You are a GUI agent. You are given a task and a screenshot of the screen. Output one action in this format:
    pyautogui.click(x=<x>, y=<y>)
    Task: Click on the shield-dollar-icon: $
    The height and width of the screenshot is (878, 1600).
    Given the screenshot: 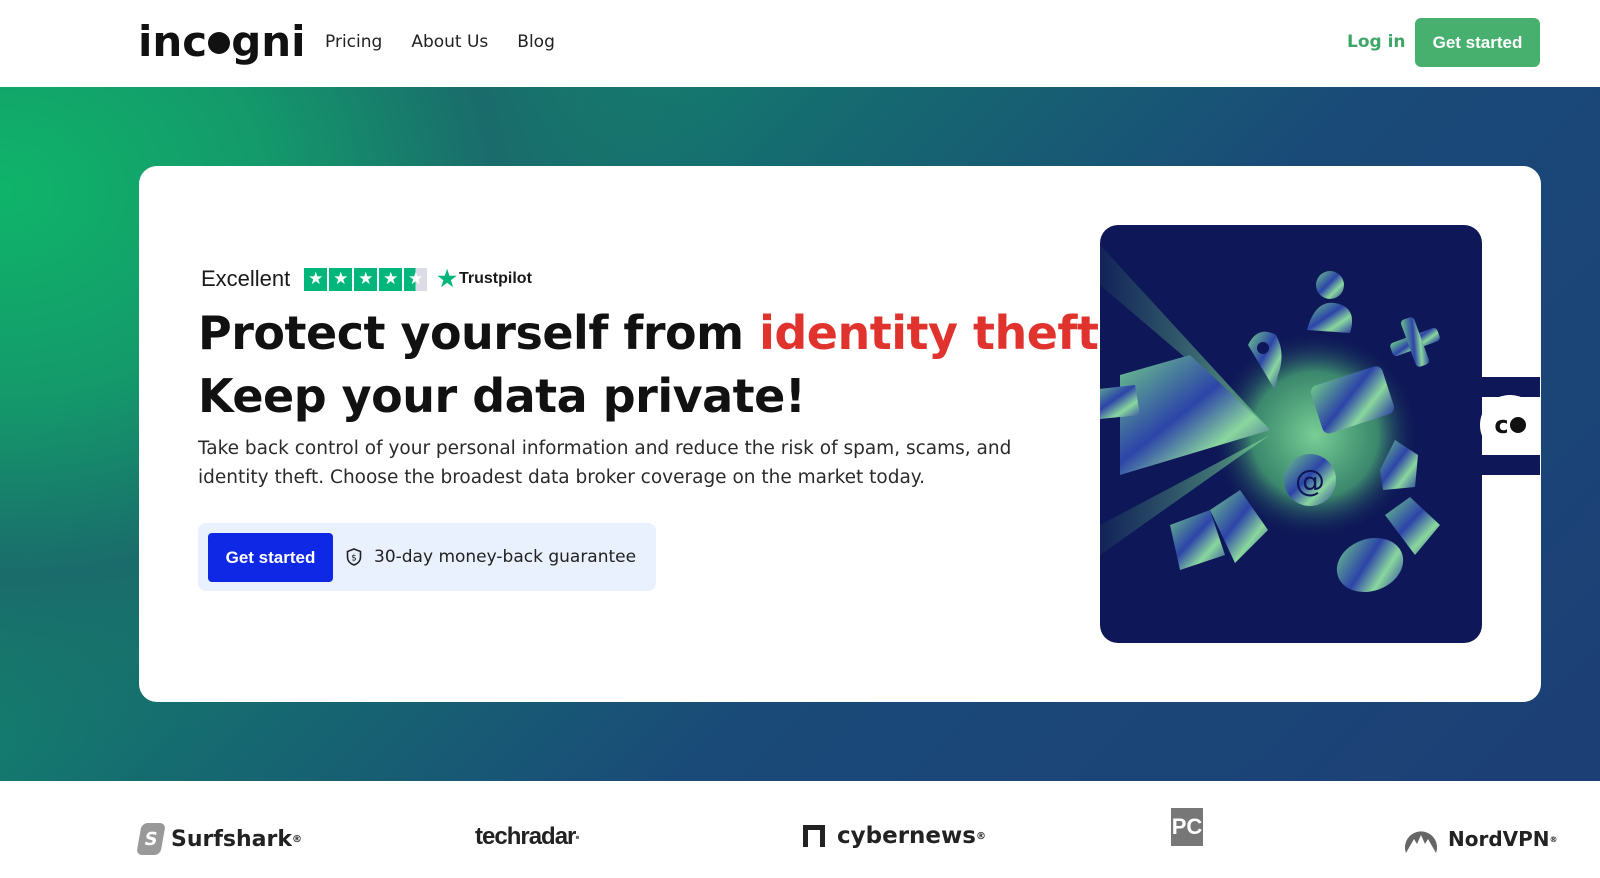 What is the action you would take?
    pyautogui.click(x=354, y=557)
    